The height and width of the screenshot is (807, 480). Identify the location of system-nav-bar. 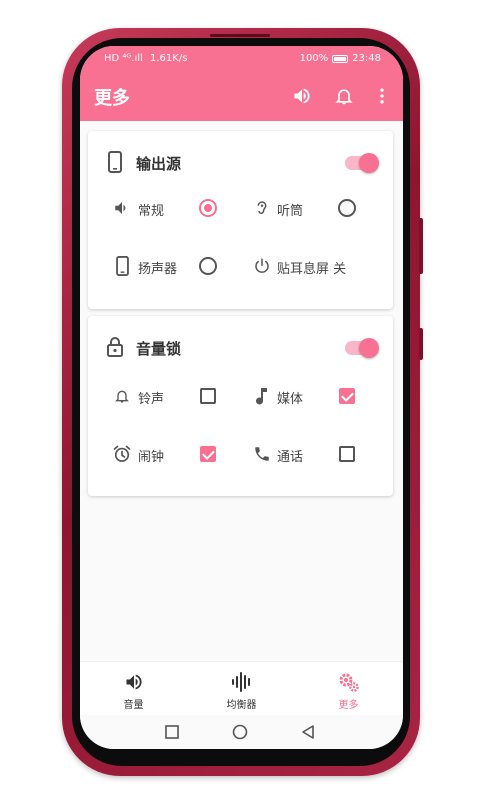
(241, 732).